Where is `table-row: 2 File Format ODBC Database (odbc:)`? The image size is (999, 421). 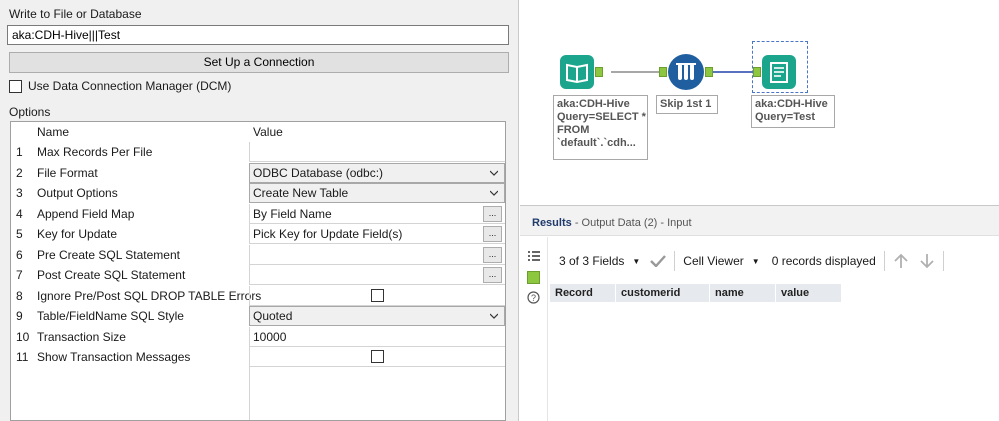
table-row: 2 File Format ODBC Database (odbc:) is located at coordinates (258, 173).